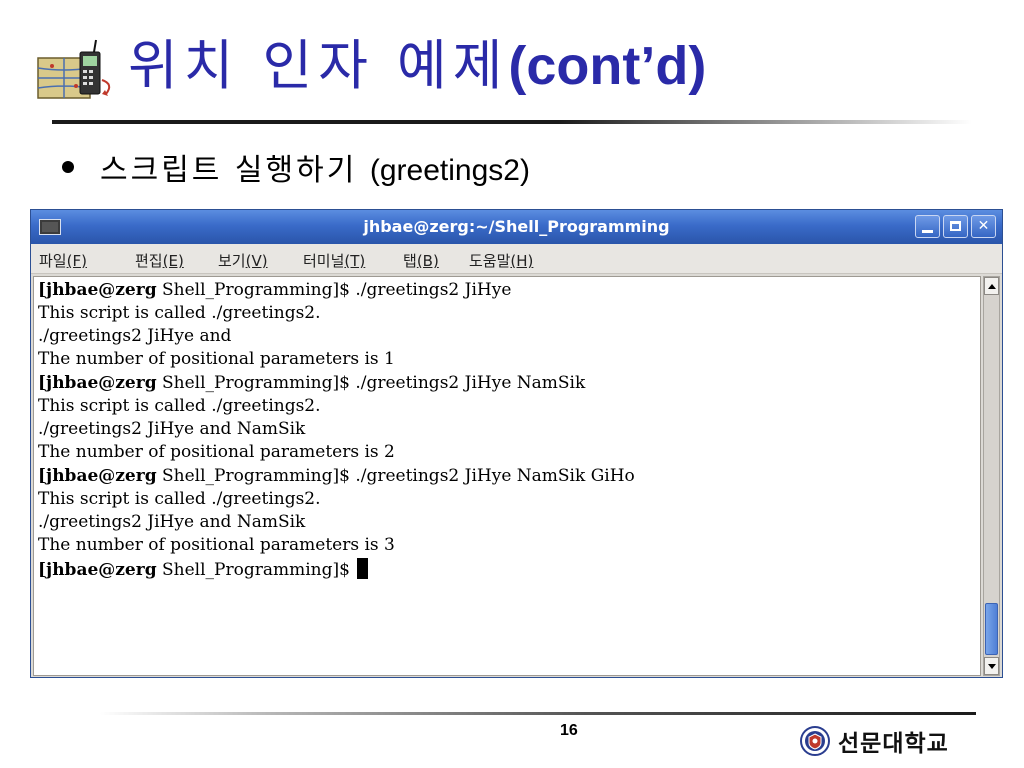 The height and width of the screenshot is (768, 1024). What do you see at coordinates (53, 261) in the screenshot?
I see `menu-file-label: 파일` at bounding box center [53, 261].